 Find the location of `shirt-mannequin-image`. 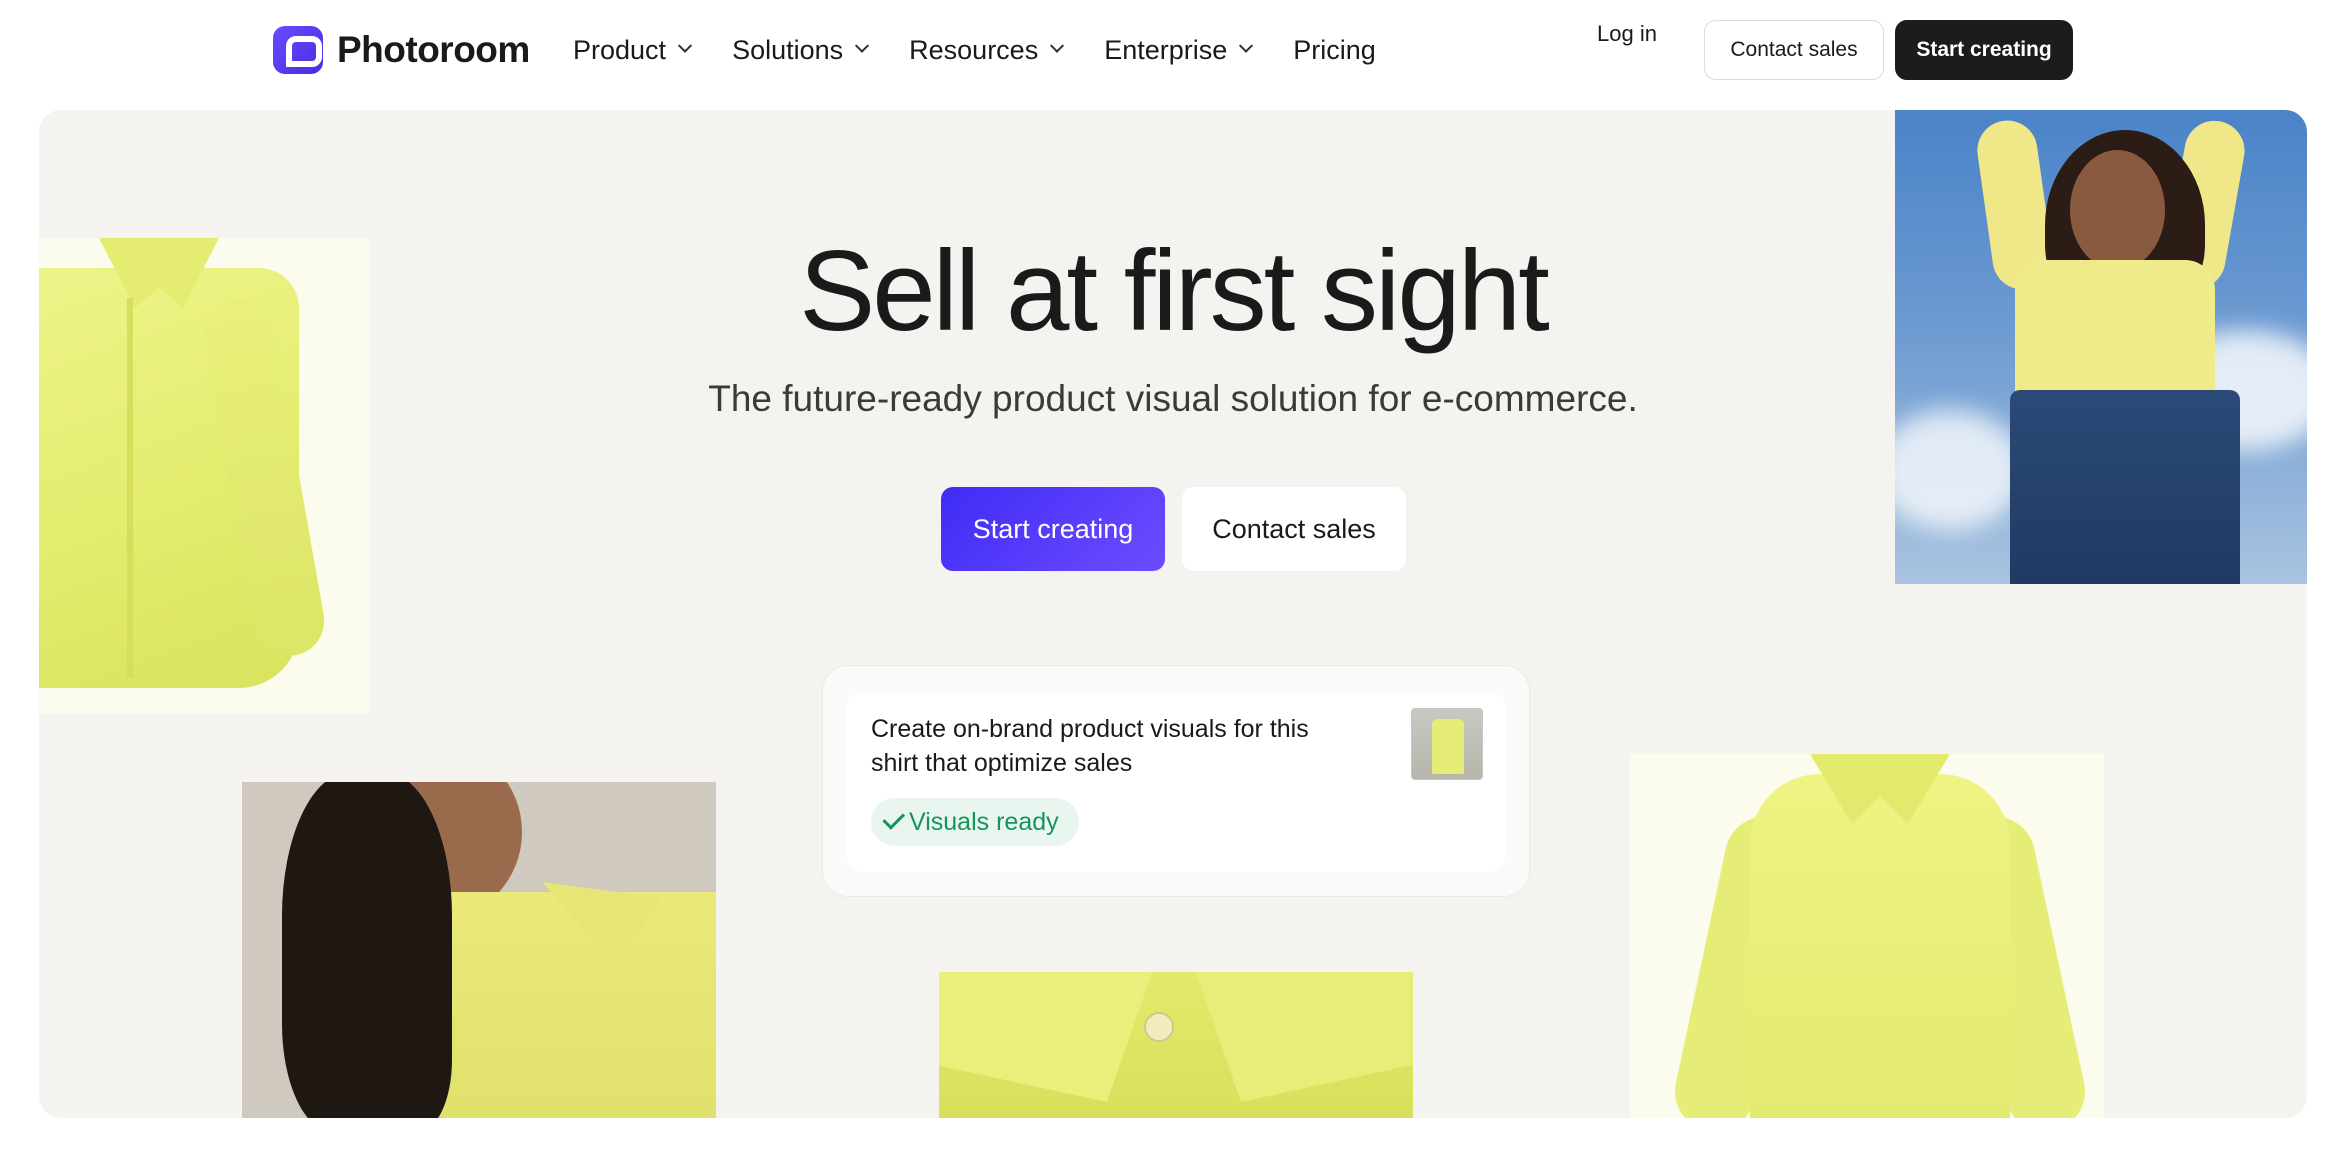

shirt-mannequin-image is located at coordinates (1867, 936).